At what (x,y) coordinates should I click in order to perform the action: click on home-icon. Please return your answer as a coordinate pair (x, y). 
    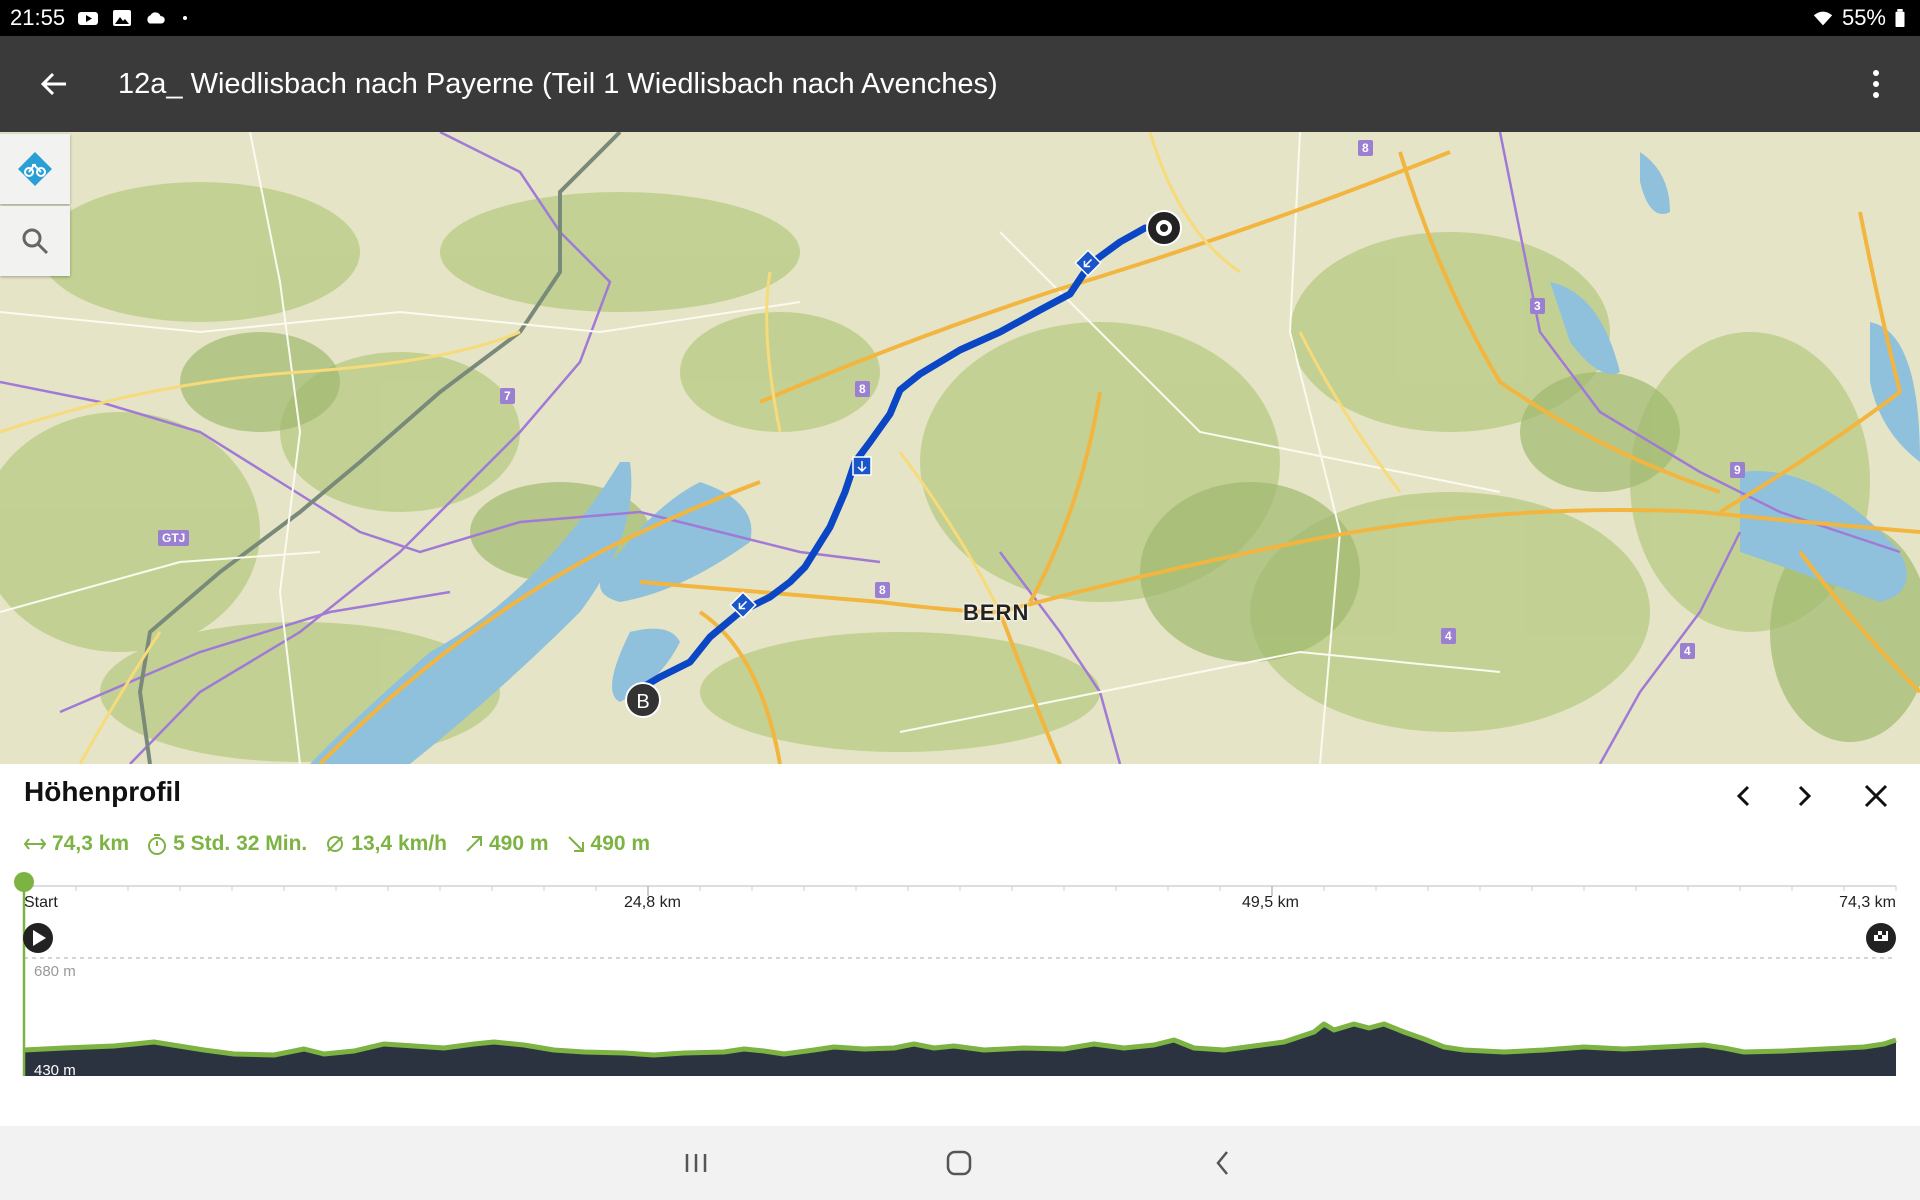
    Looking at the image, I should click on (959, 1163).